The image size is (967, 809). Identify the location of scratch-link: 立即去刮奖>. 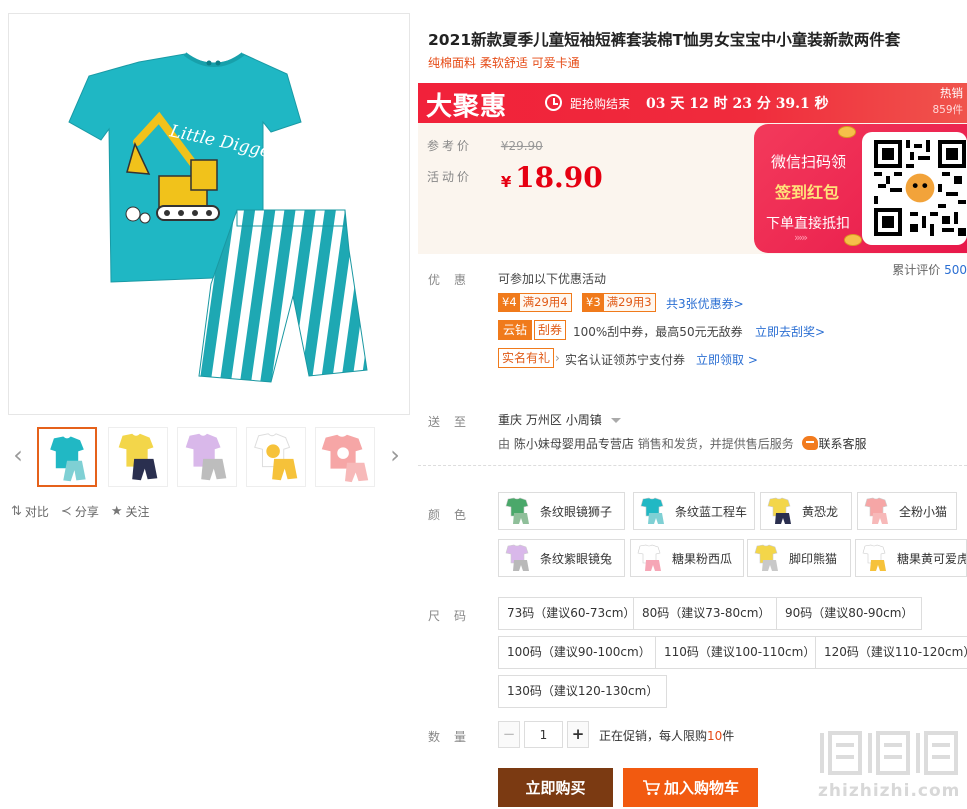
(790, 331).